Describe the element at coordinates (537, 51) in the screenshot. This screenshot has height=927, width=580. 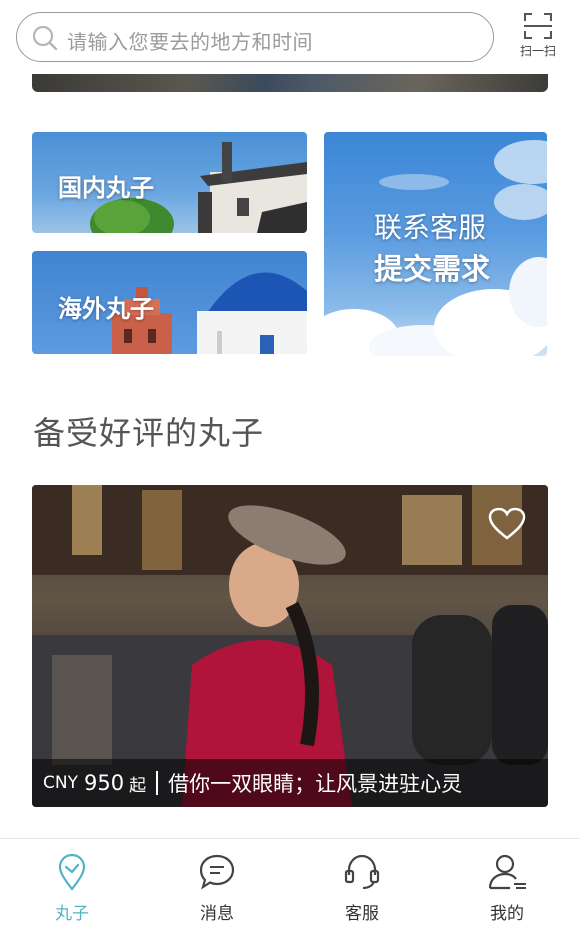
I see `scan-label: 扫一扫` at that location.